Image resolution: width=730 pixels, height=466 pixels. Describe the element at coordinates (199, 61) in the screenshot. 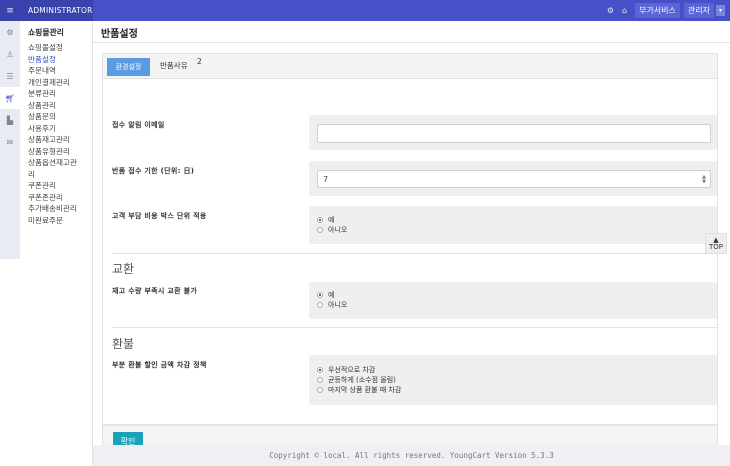

I see `tab-count-badge: 2` at that location.